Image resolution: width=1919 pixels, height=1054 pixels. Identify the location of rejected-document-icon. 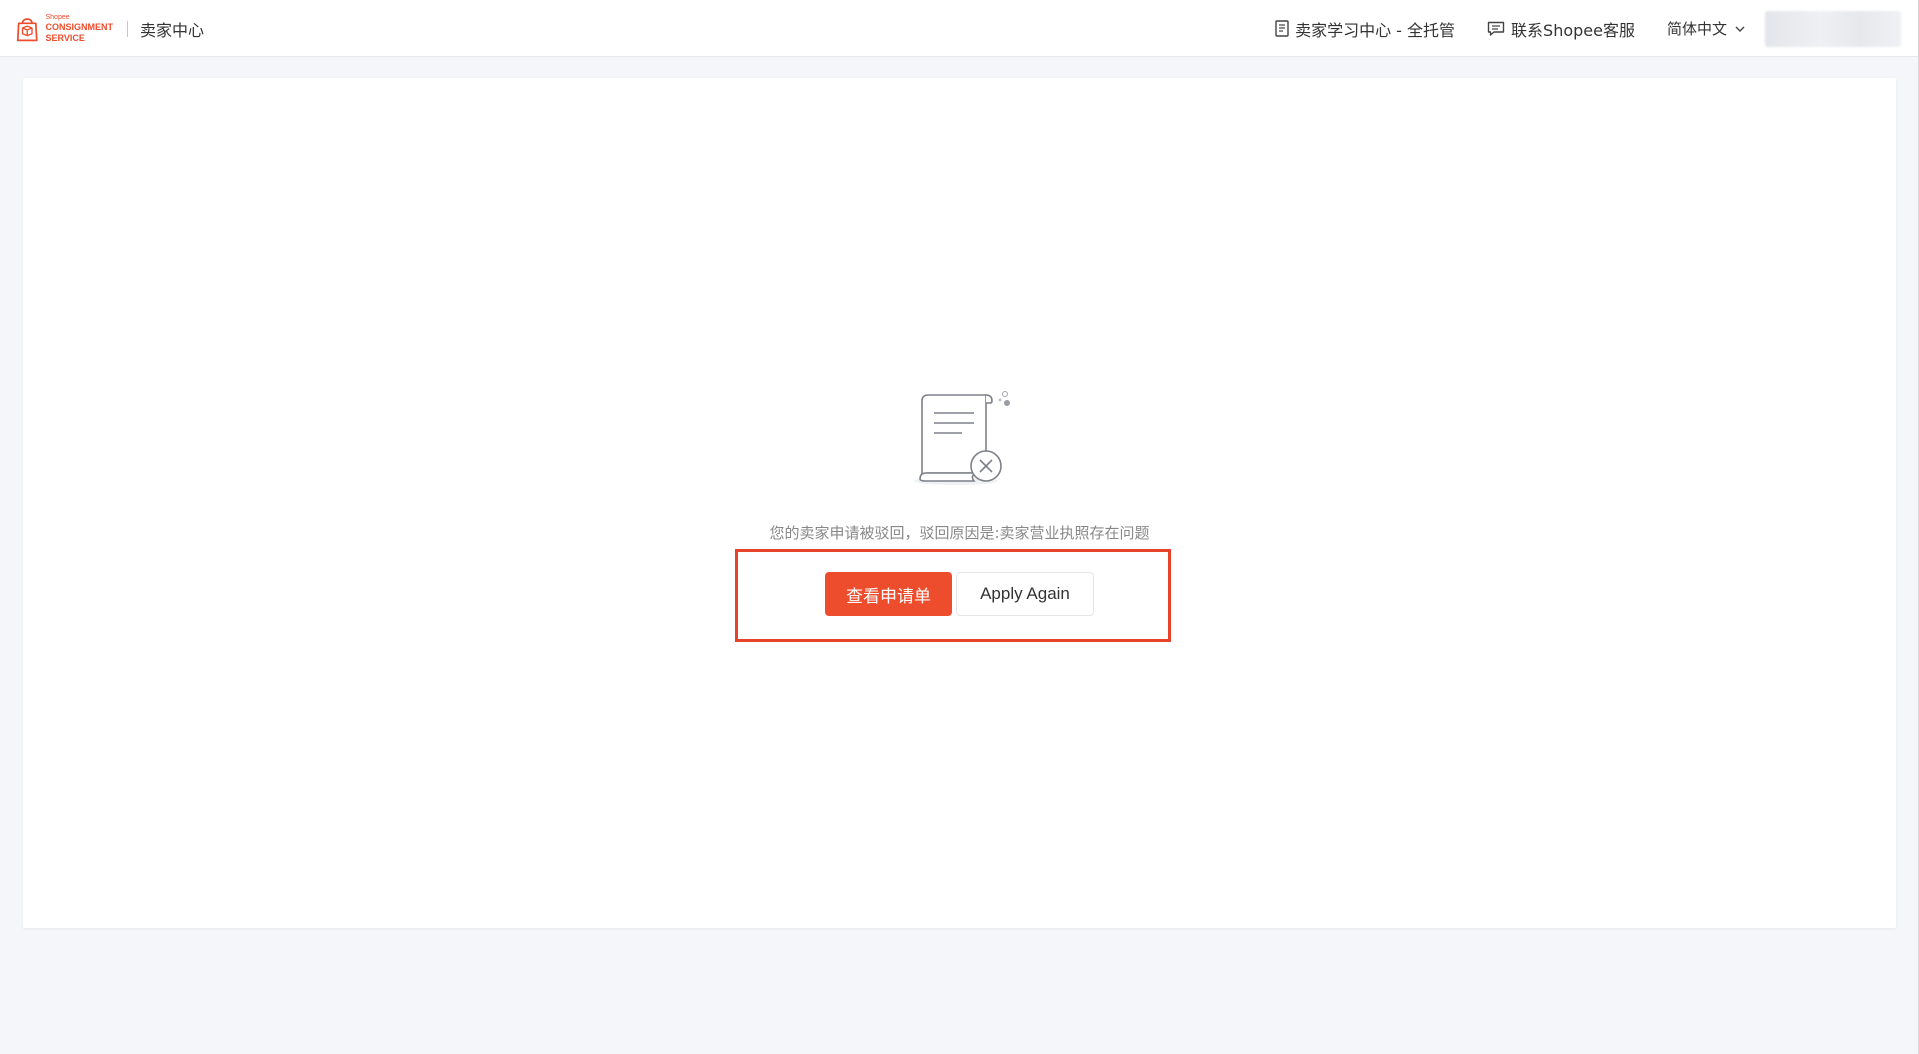
(966, 438).